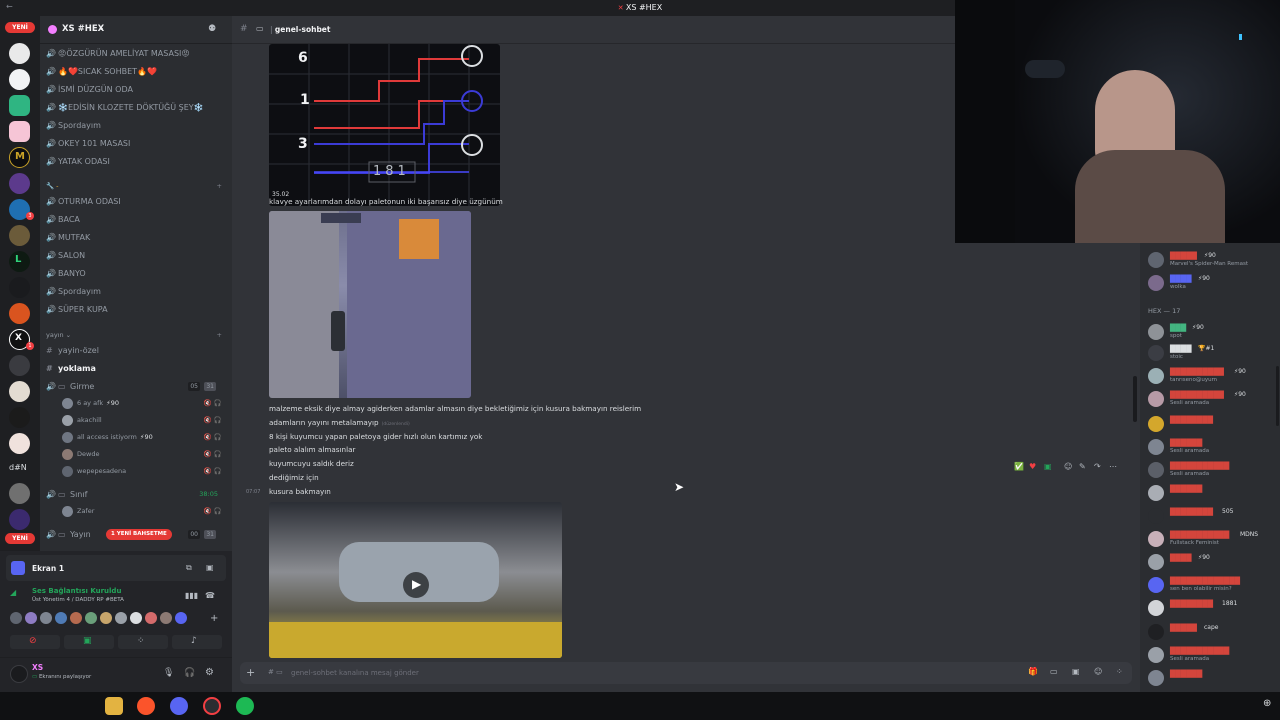 The image size is (1280, 720). What do you see at coordinates (1212, 585) in the screenshot?
I see `member-row: █████████████ sen ben olabilir misin?` at bounding box center [1212, 585].